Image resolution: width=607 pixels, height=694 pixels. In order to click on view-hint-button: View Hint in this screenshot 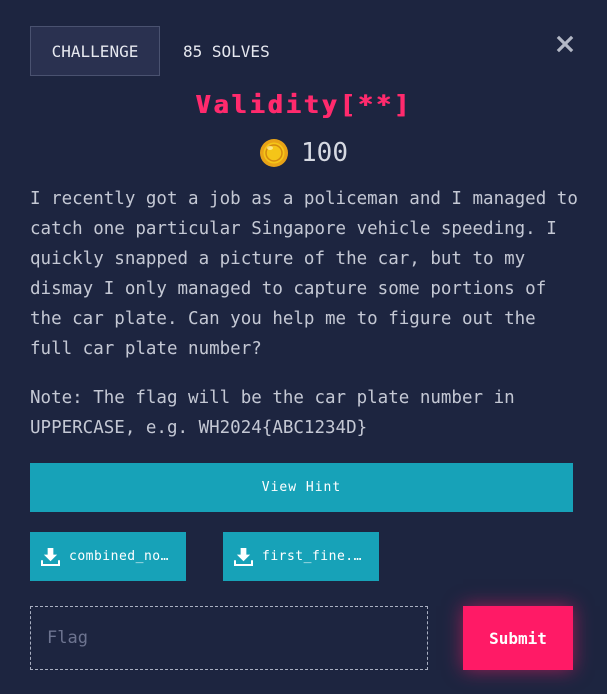, I will do `click(301, 487)`.